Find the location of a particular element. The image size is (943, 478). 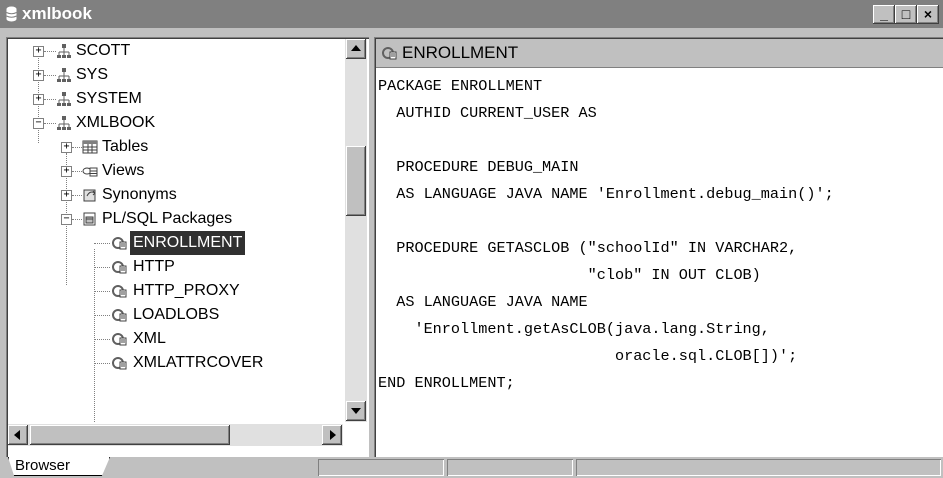

tree-node-label: XMLATTRCOVER is located at coordinates (198, 362).